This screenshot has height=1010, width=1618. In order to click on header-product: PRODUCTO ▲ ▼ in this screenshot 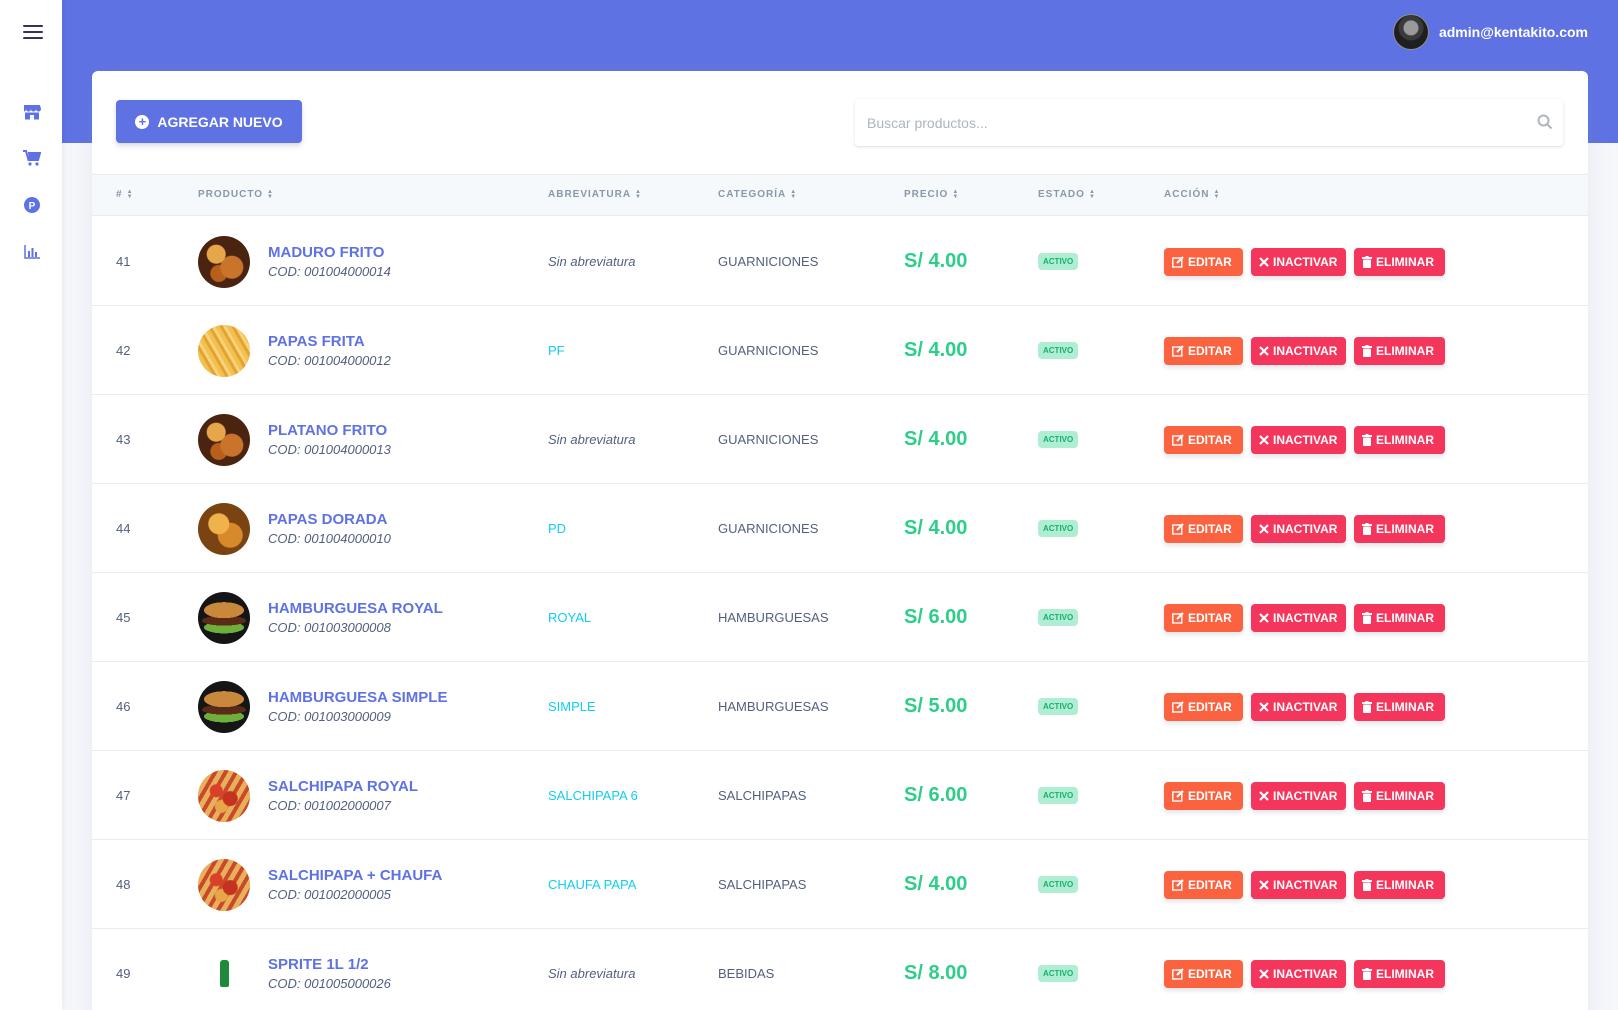, I will do `click(236, 195)`.